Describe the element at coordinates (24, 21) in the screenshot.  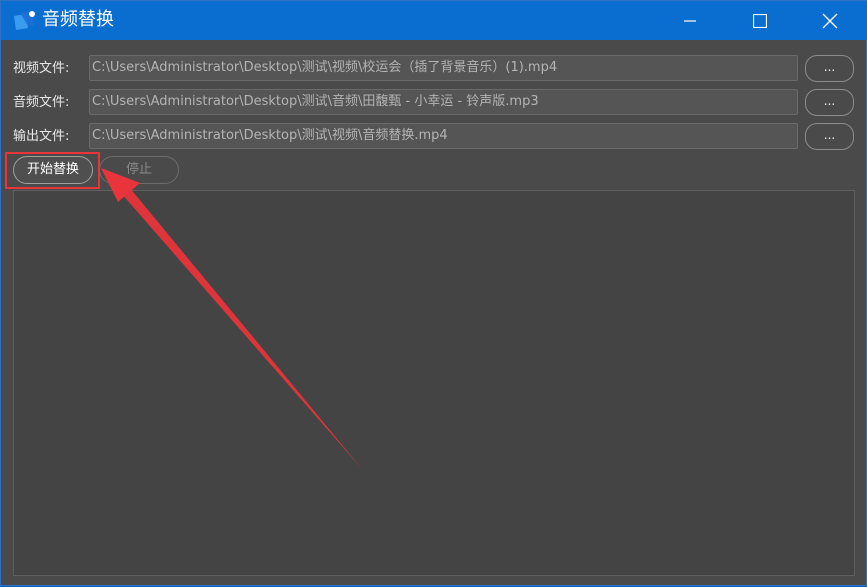
I see `app-logo-icon` at that location.